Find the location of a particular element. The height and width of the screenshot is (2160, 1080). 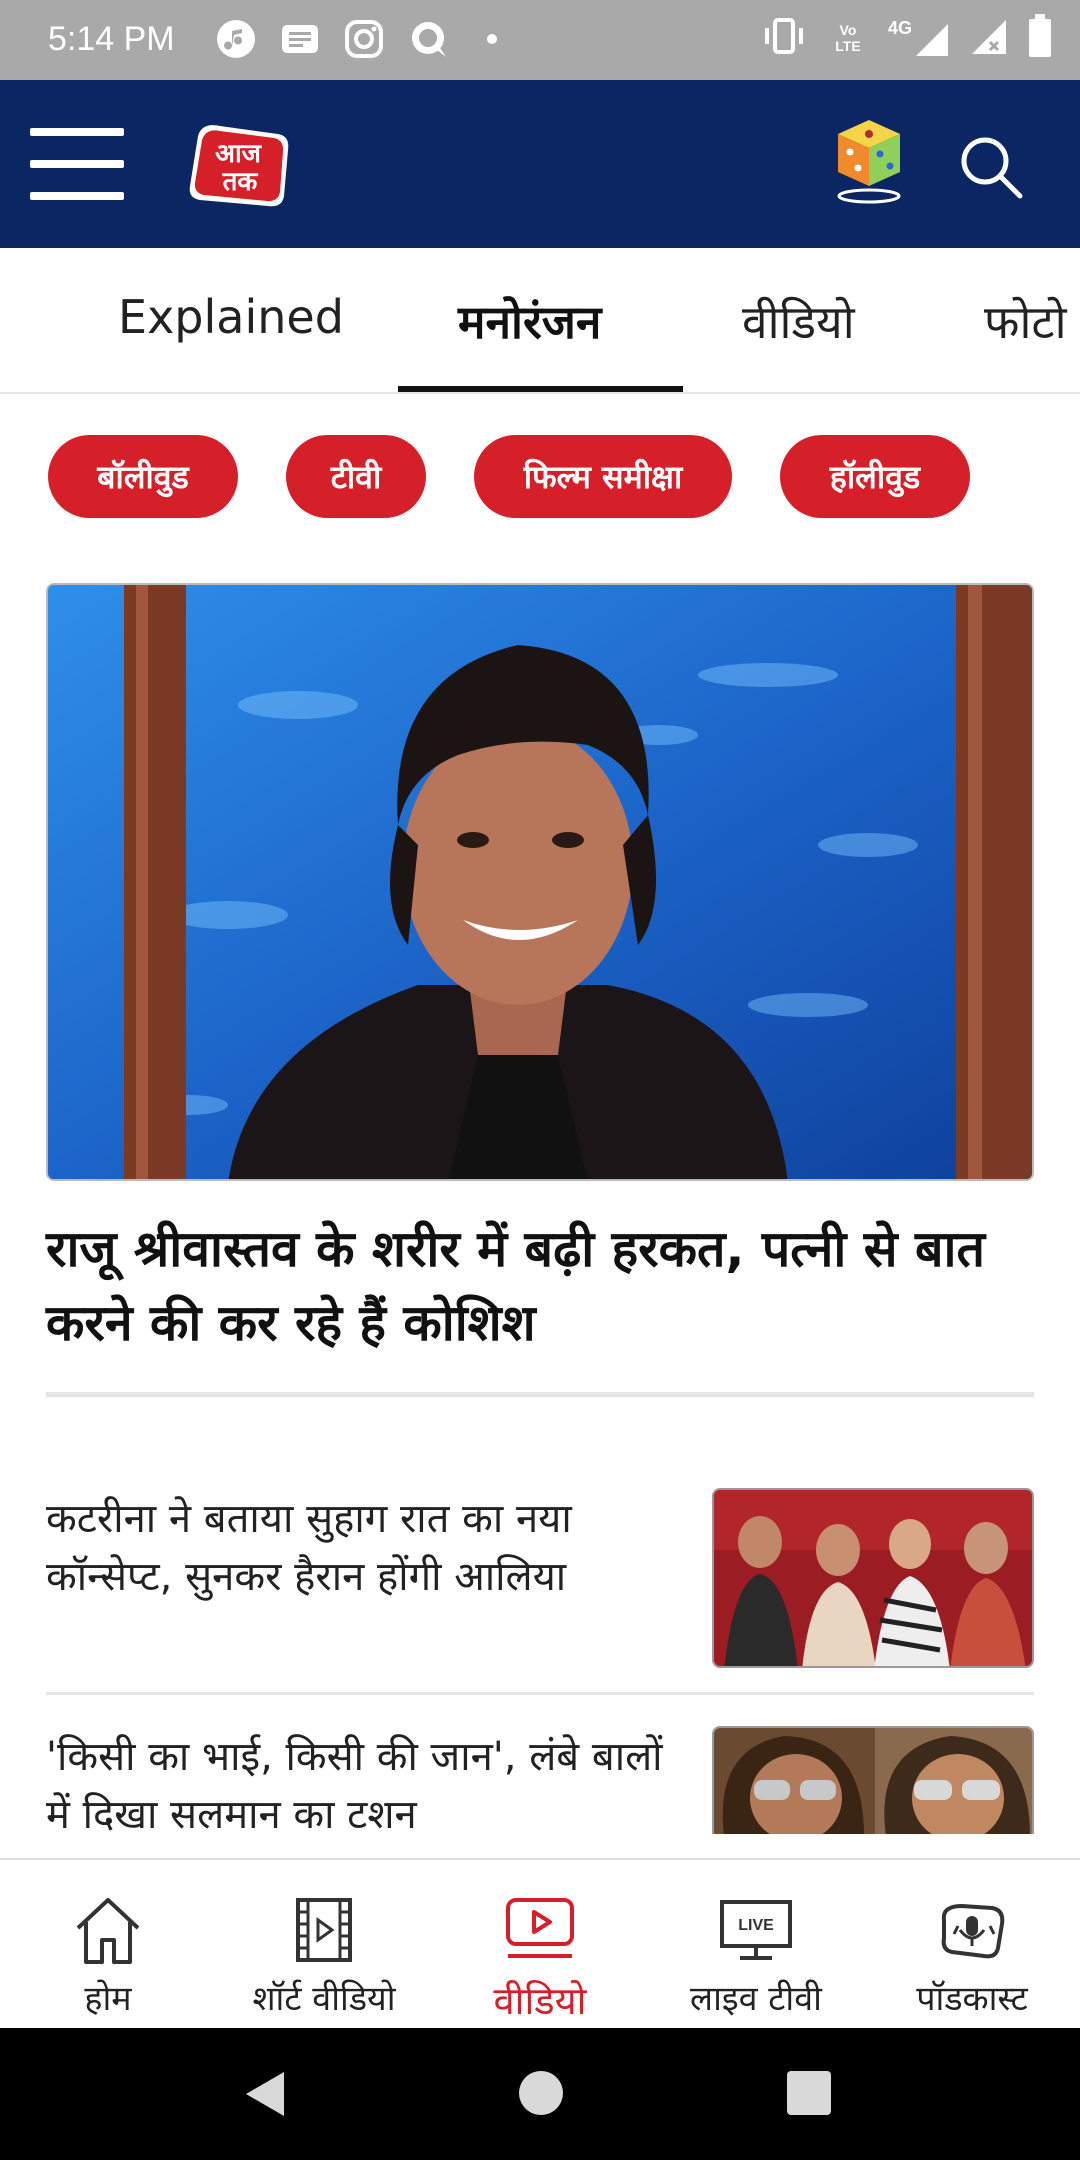

chip-bollywood: बॉलीवुड is located at coordinates (143, 476).